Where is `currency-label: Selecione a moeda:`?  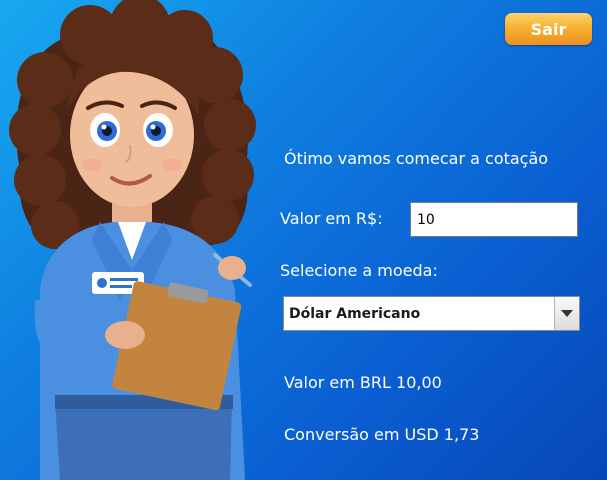 currency-label: Selecione a moeda: is located at coordinates (359, 270).